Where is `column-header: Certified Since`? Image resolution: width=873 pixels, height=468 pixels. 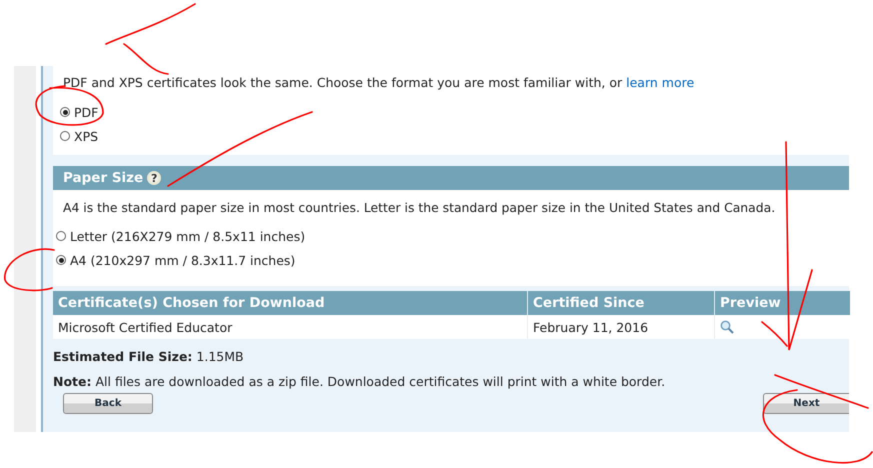 column-header: Certified Since is located at coordinates (621, 303).